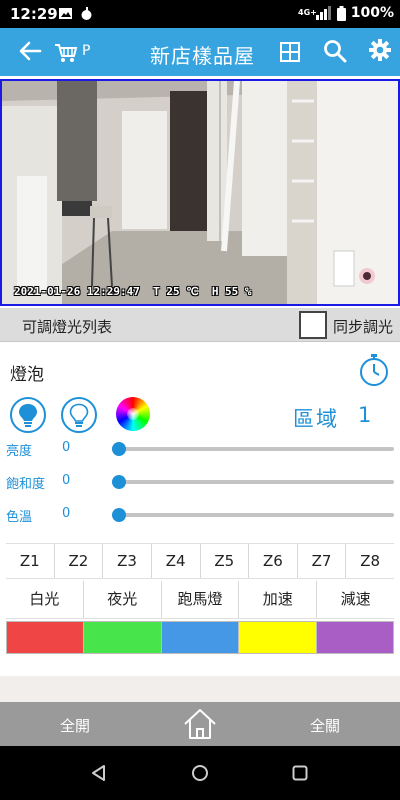 The image size is (400, 800). I want to click on brightness-slider-row: 亮度 0, so click(200, 449).